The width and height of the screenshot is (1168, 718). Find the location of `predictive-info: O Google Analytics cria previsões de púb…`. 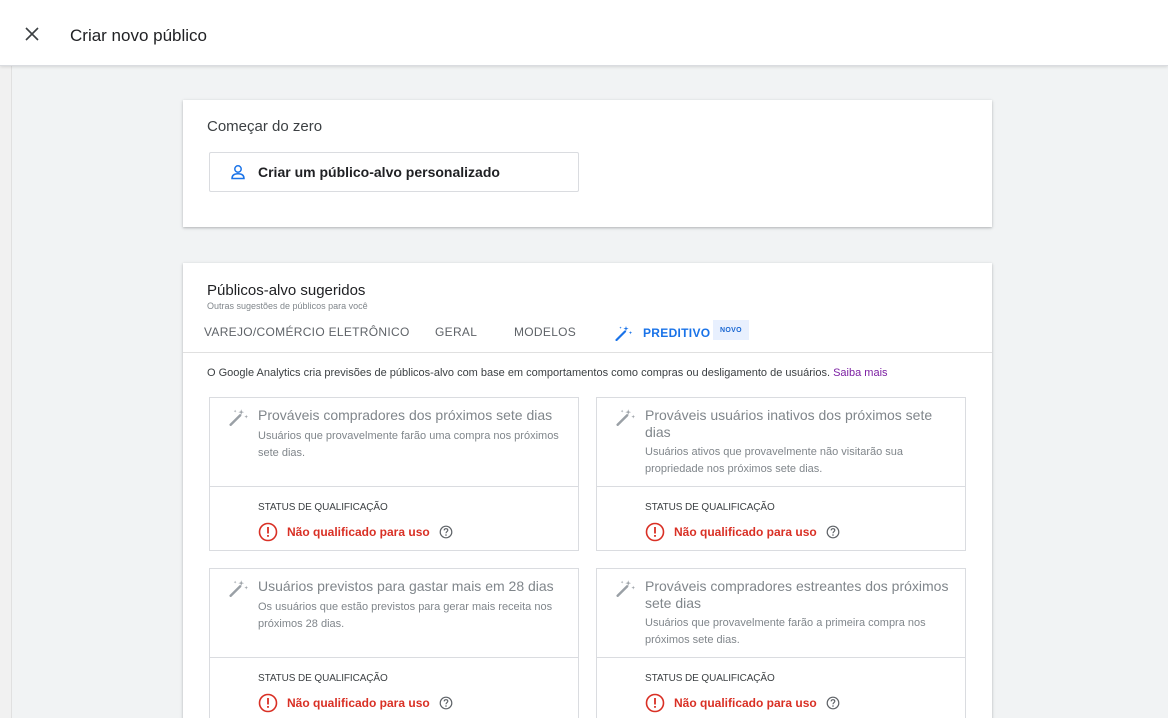

predictive-info: O Google Analytics cria previsões de púb… is located at coordinates (547, 373).